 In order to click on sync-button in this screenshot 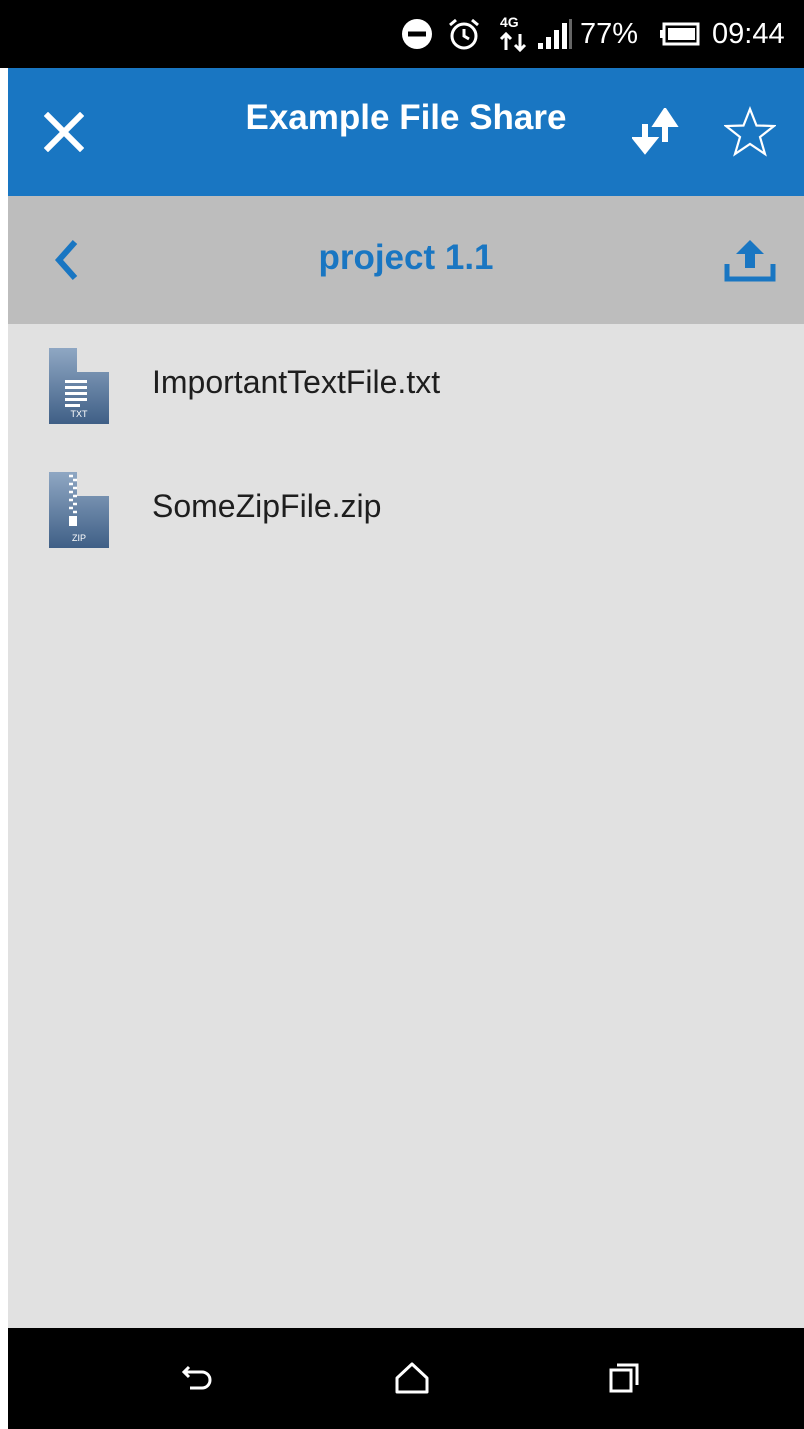, I will do `click(656, 132)`.